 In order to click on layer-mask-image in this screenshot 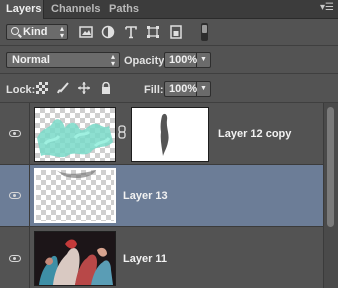, I will do `click(164, 134)`.